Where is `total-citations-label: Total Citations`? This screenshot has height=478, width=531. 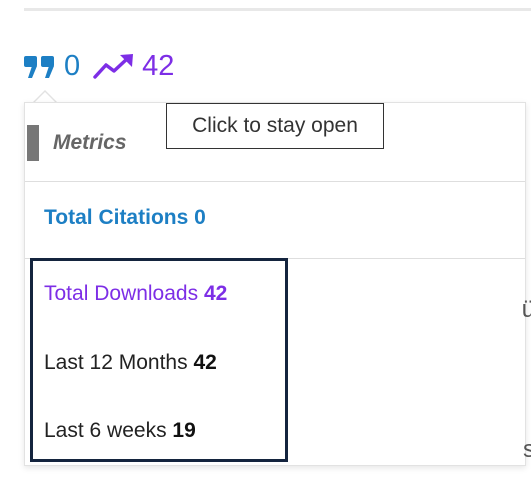
total-citations-label: Total Citations is located at coordinates (116, 217).